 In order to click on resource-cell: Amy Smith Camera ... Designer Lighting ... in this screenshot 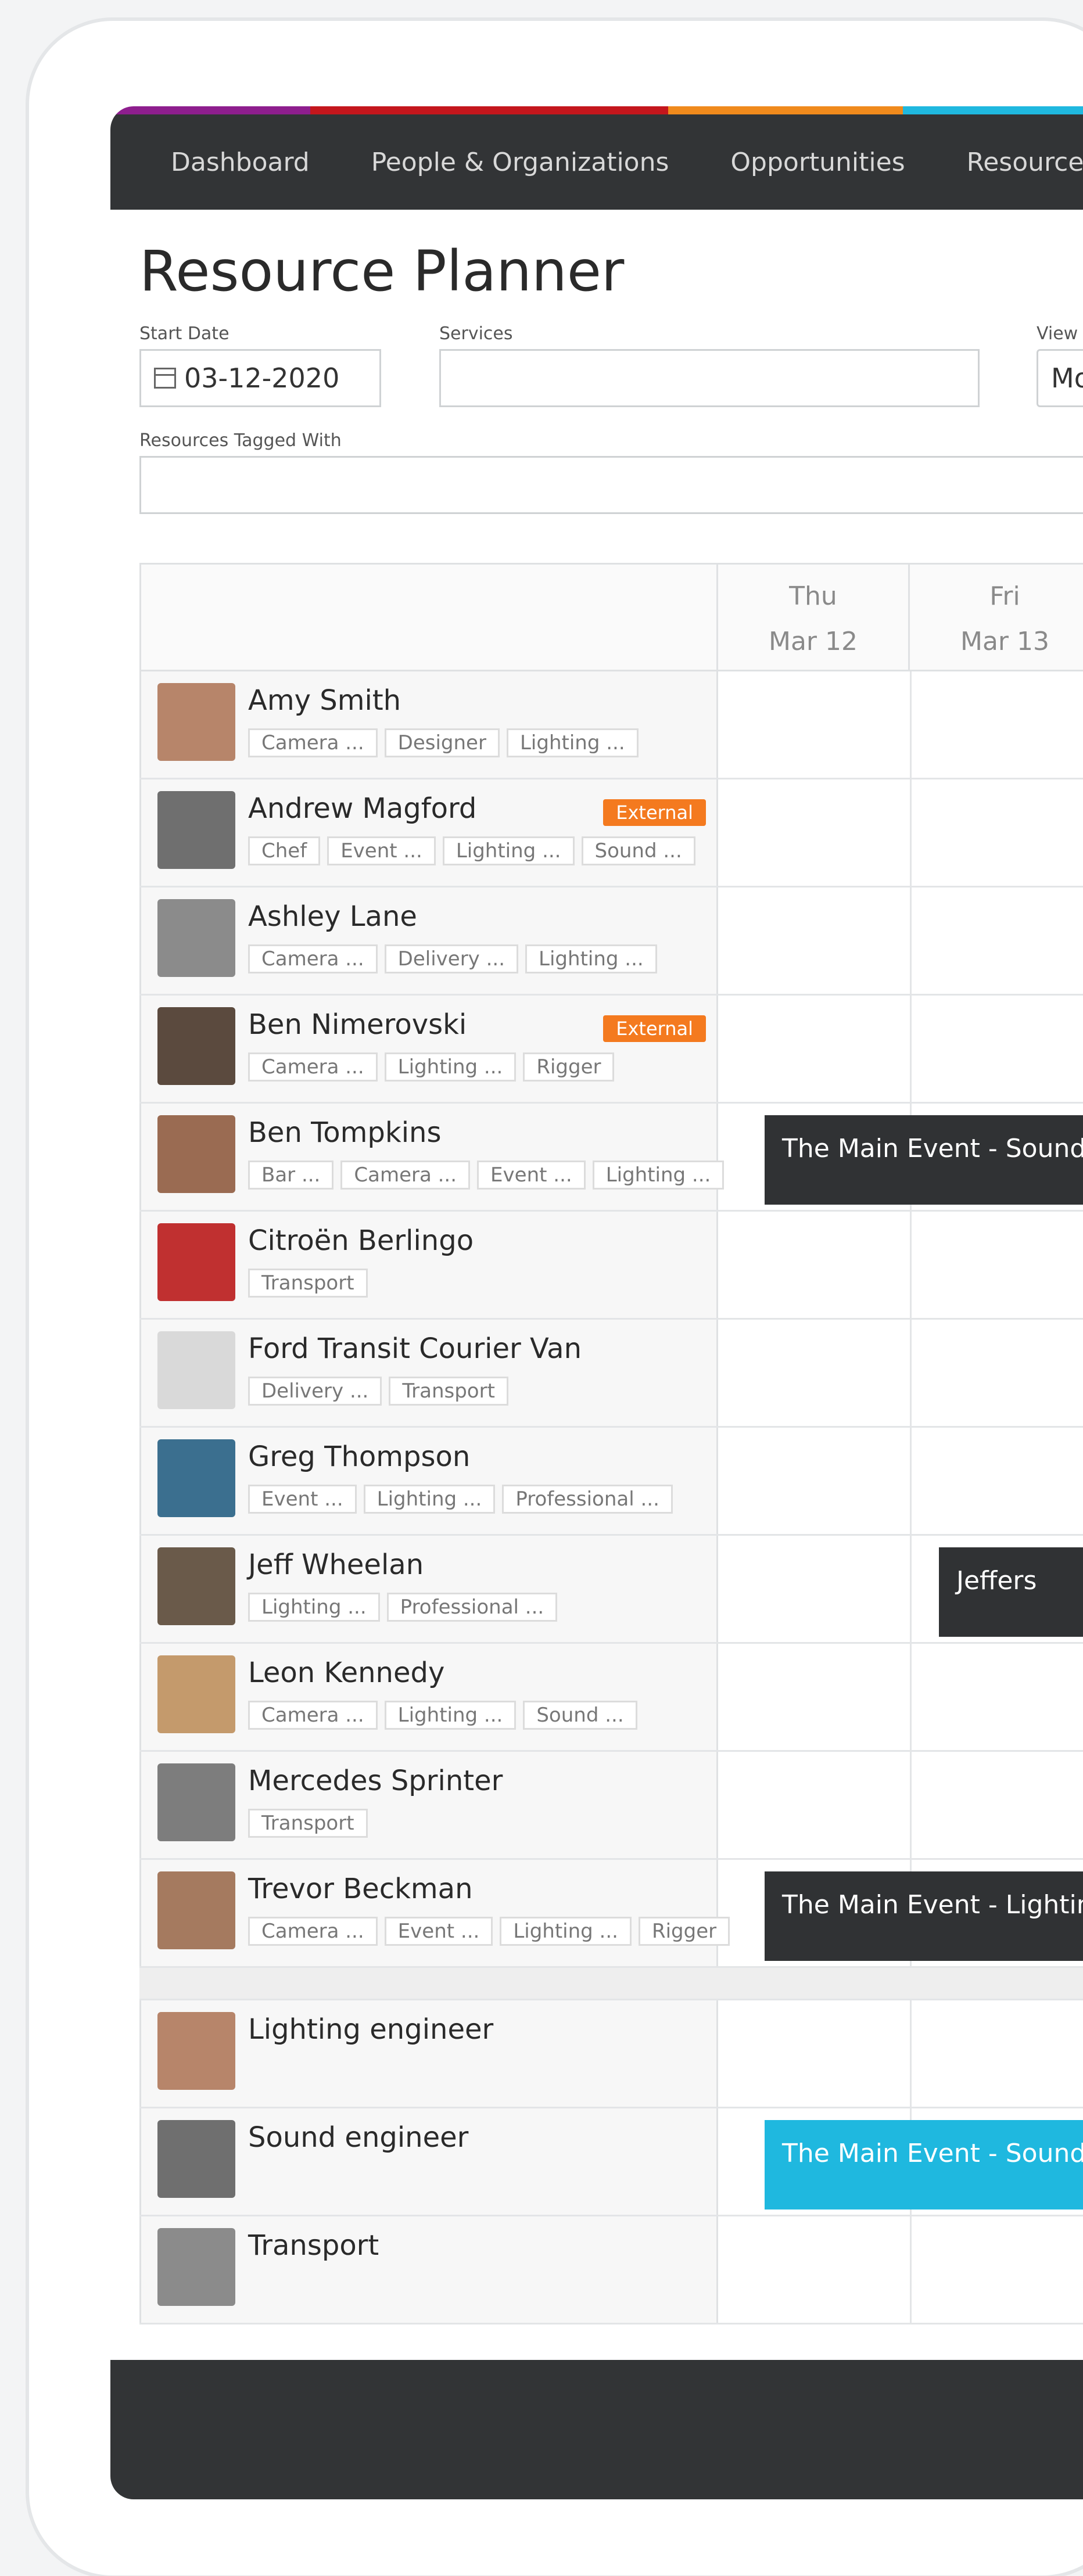, I will do `click(428, 725)`.